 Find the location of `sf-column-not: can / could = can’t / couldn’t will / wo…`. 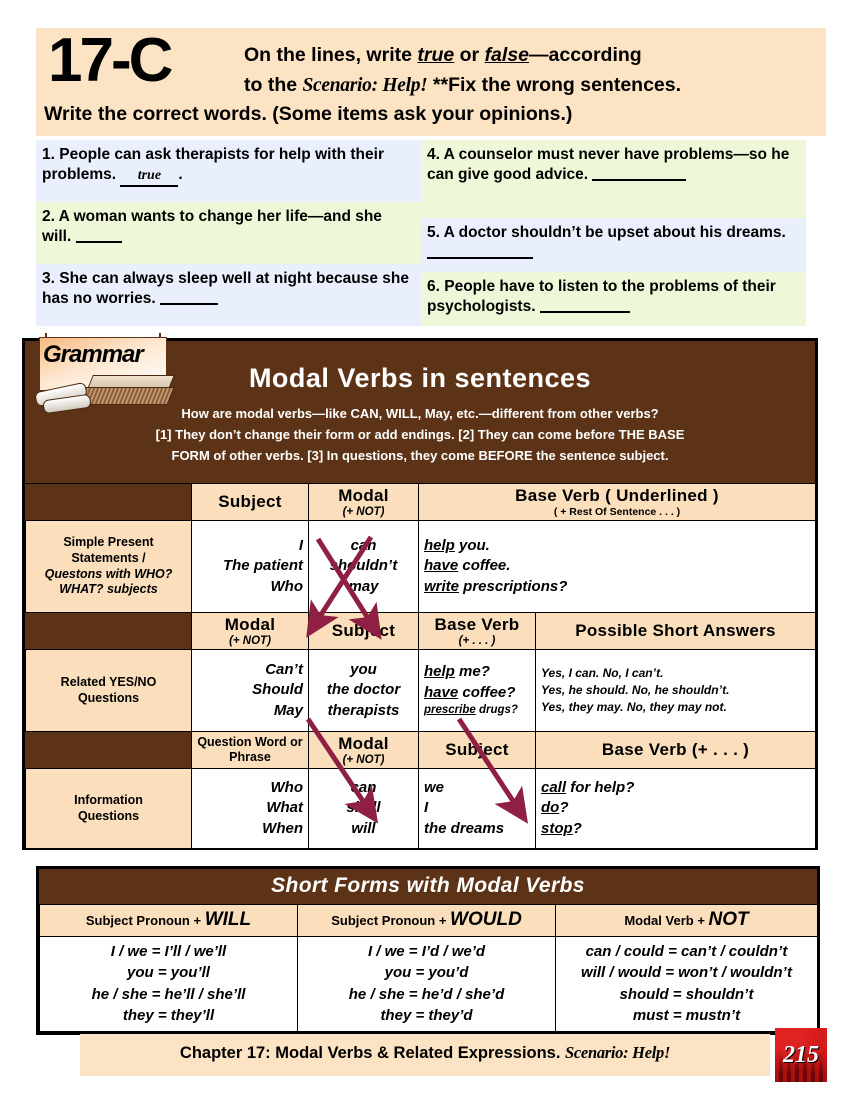

sf-column-not: can / could = can’t / couldn’t will / wo… is located at coordinates (686, 984).